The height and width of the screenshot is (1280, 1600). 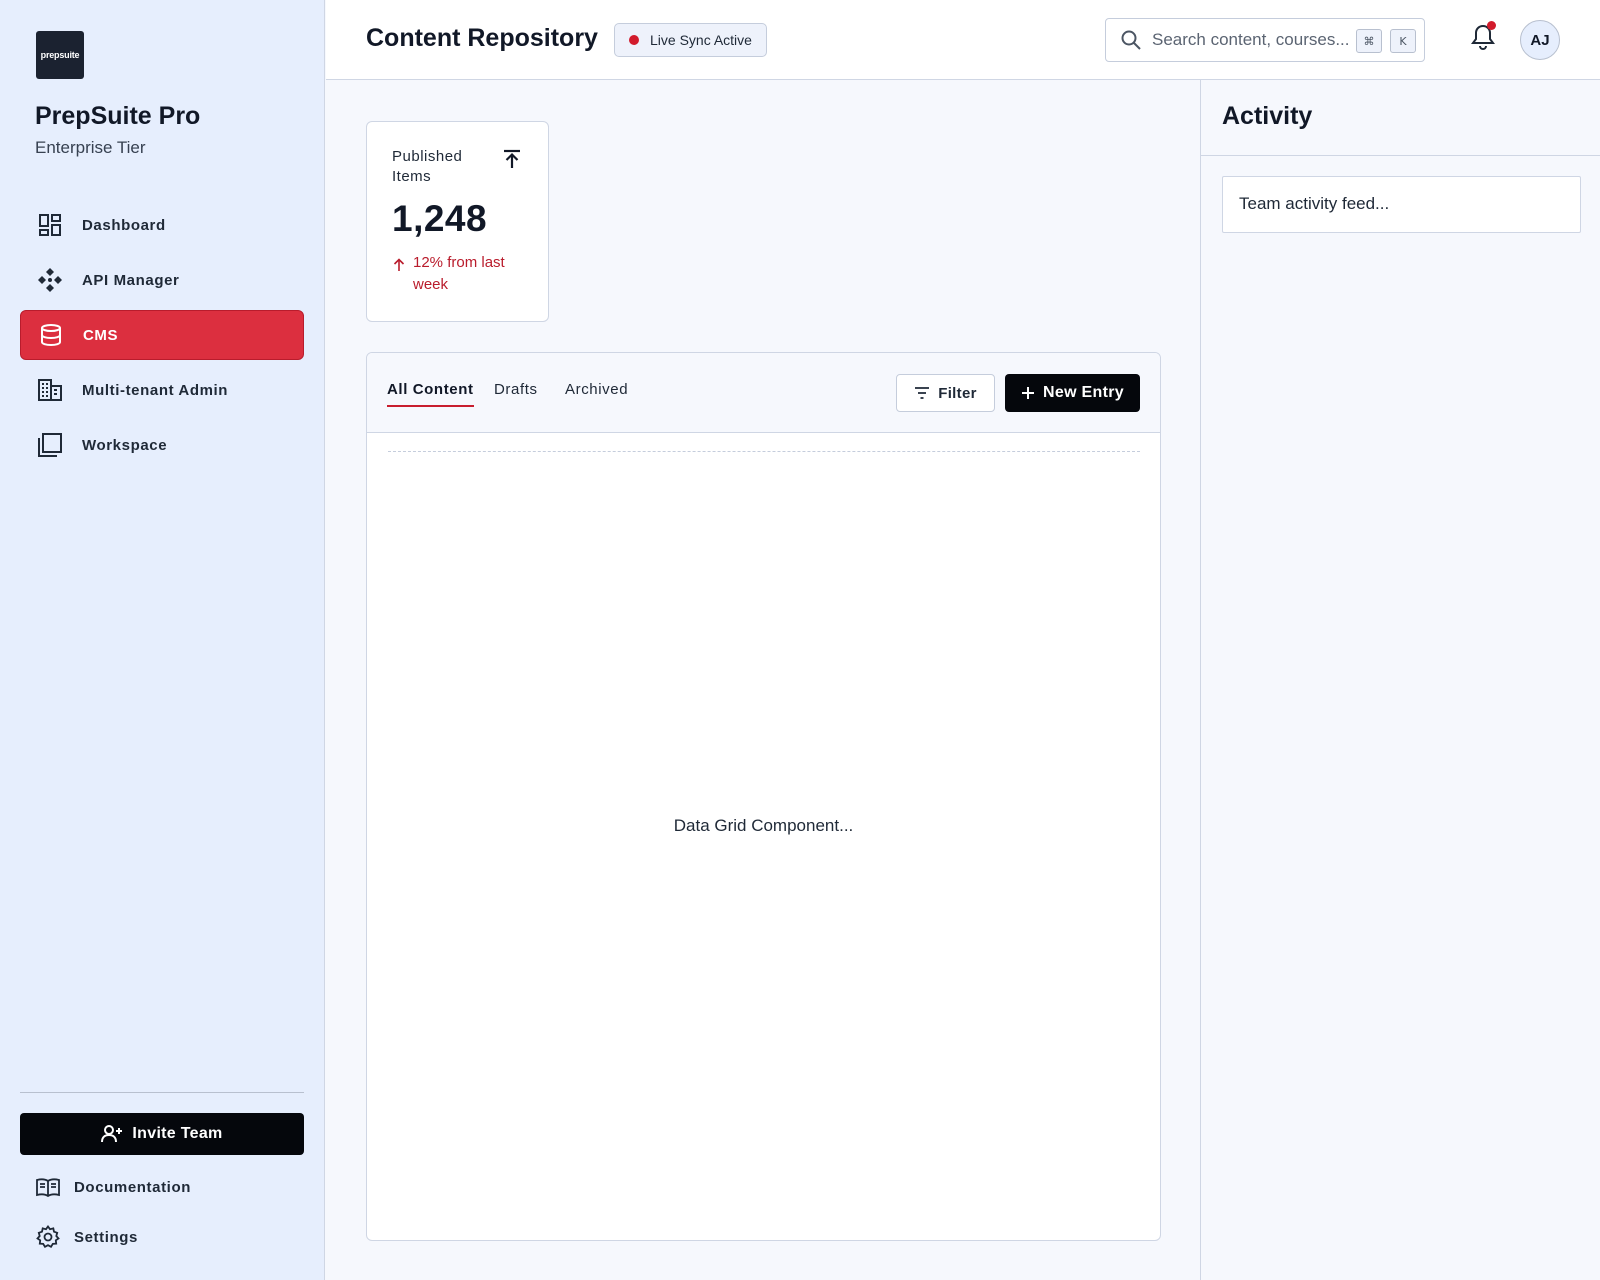 I want to click on sync-status-dot, so click(x=634, y=40).